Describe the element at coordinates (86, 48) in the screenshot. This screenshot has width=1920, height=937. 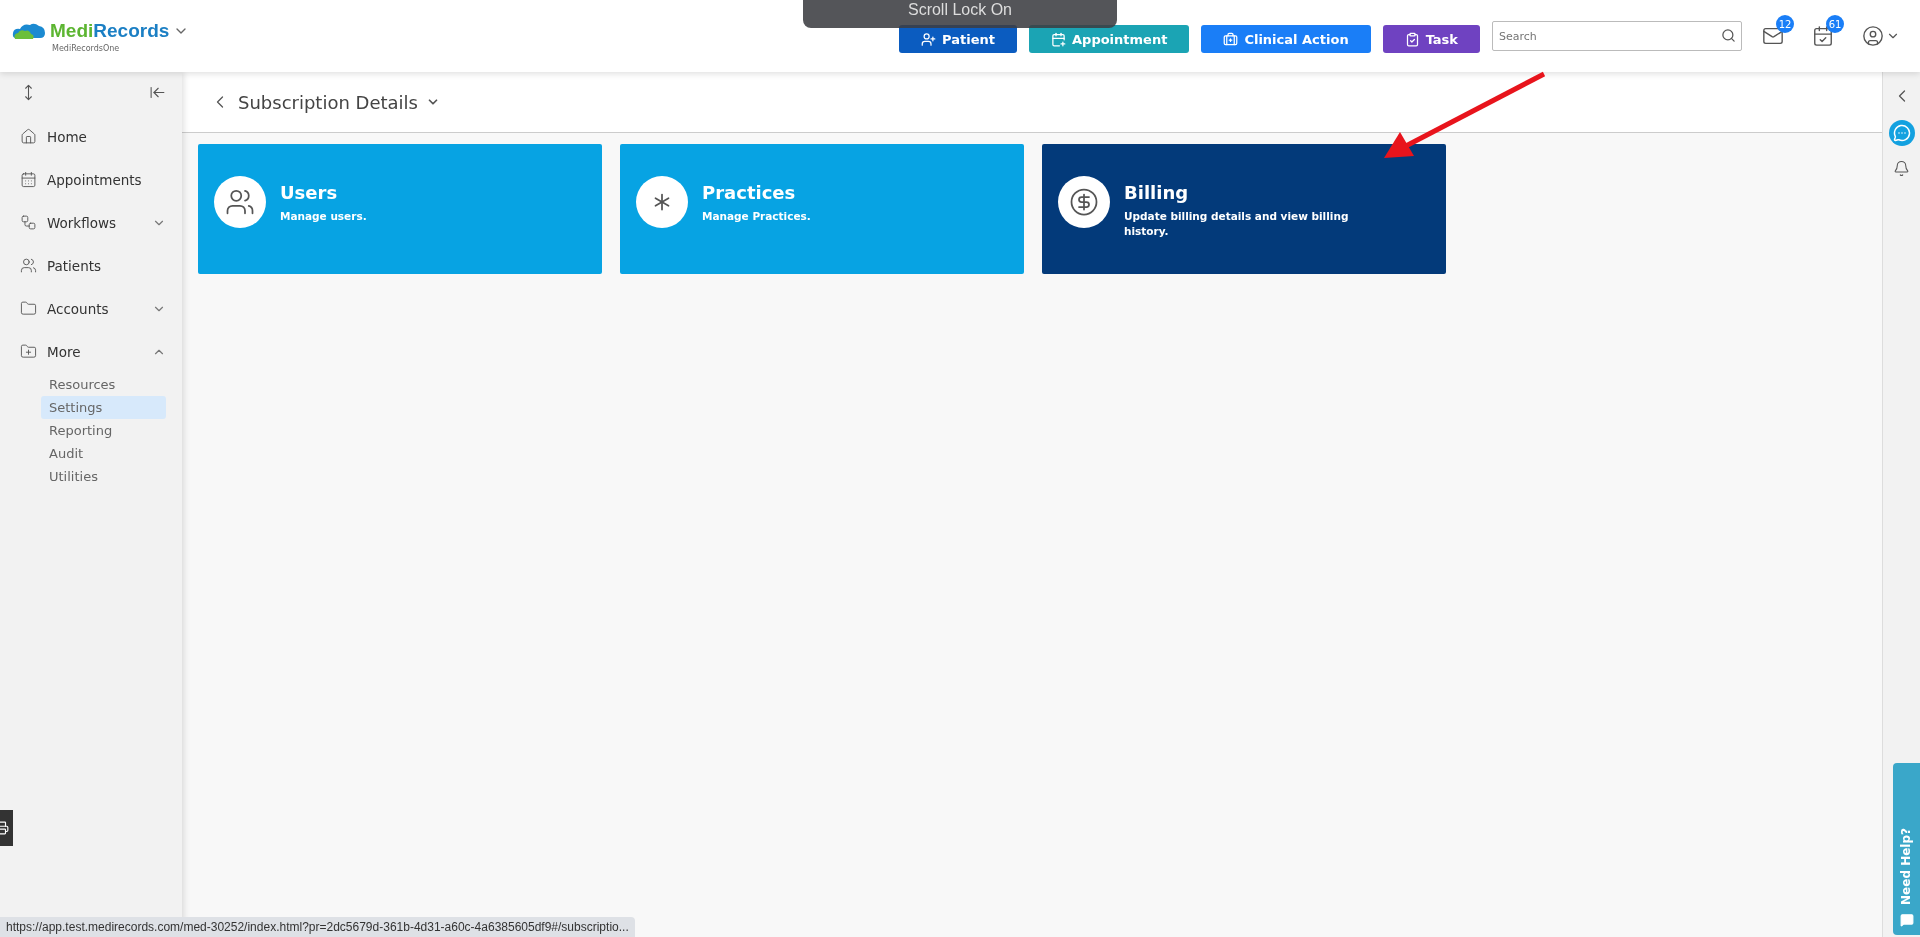
I see `brand-subtitle: MediRecordsOne` at that location.